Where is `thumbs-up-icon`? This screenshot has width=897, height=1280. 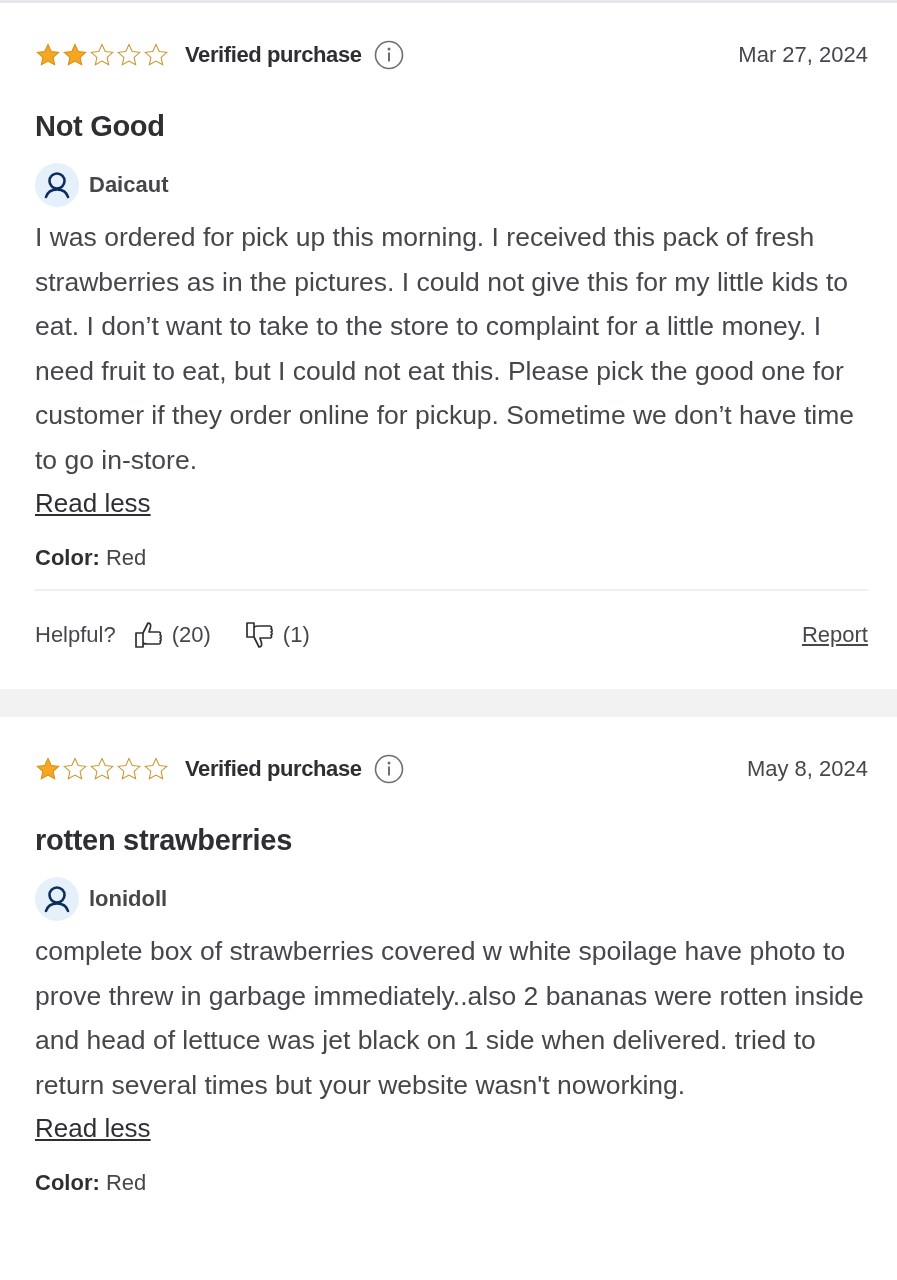 thumbs-up-icon is located at coordinates (148, 635).